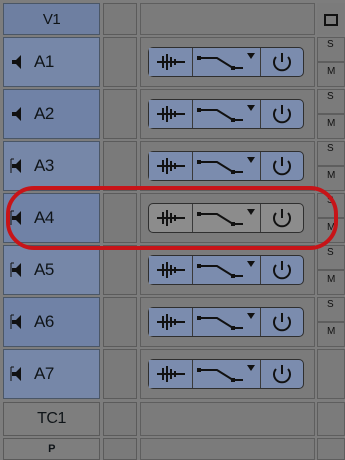  I want to click on track-row-v1: V1, so click(172, 18).